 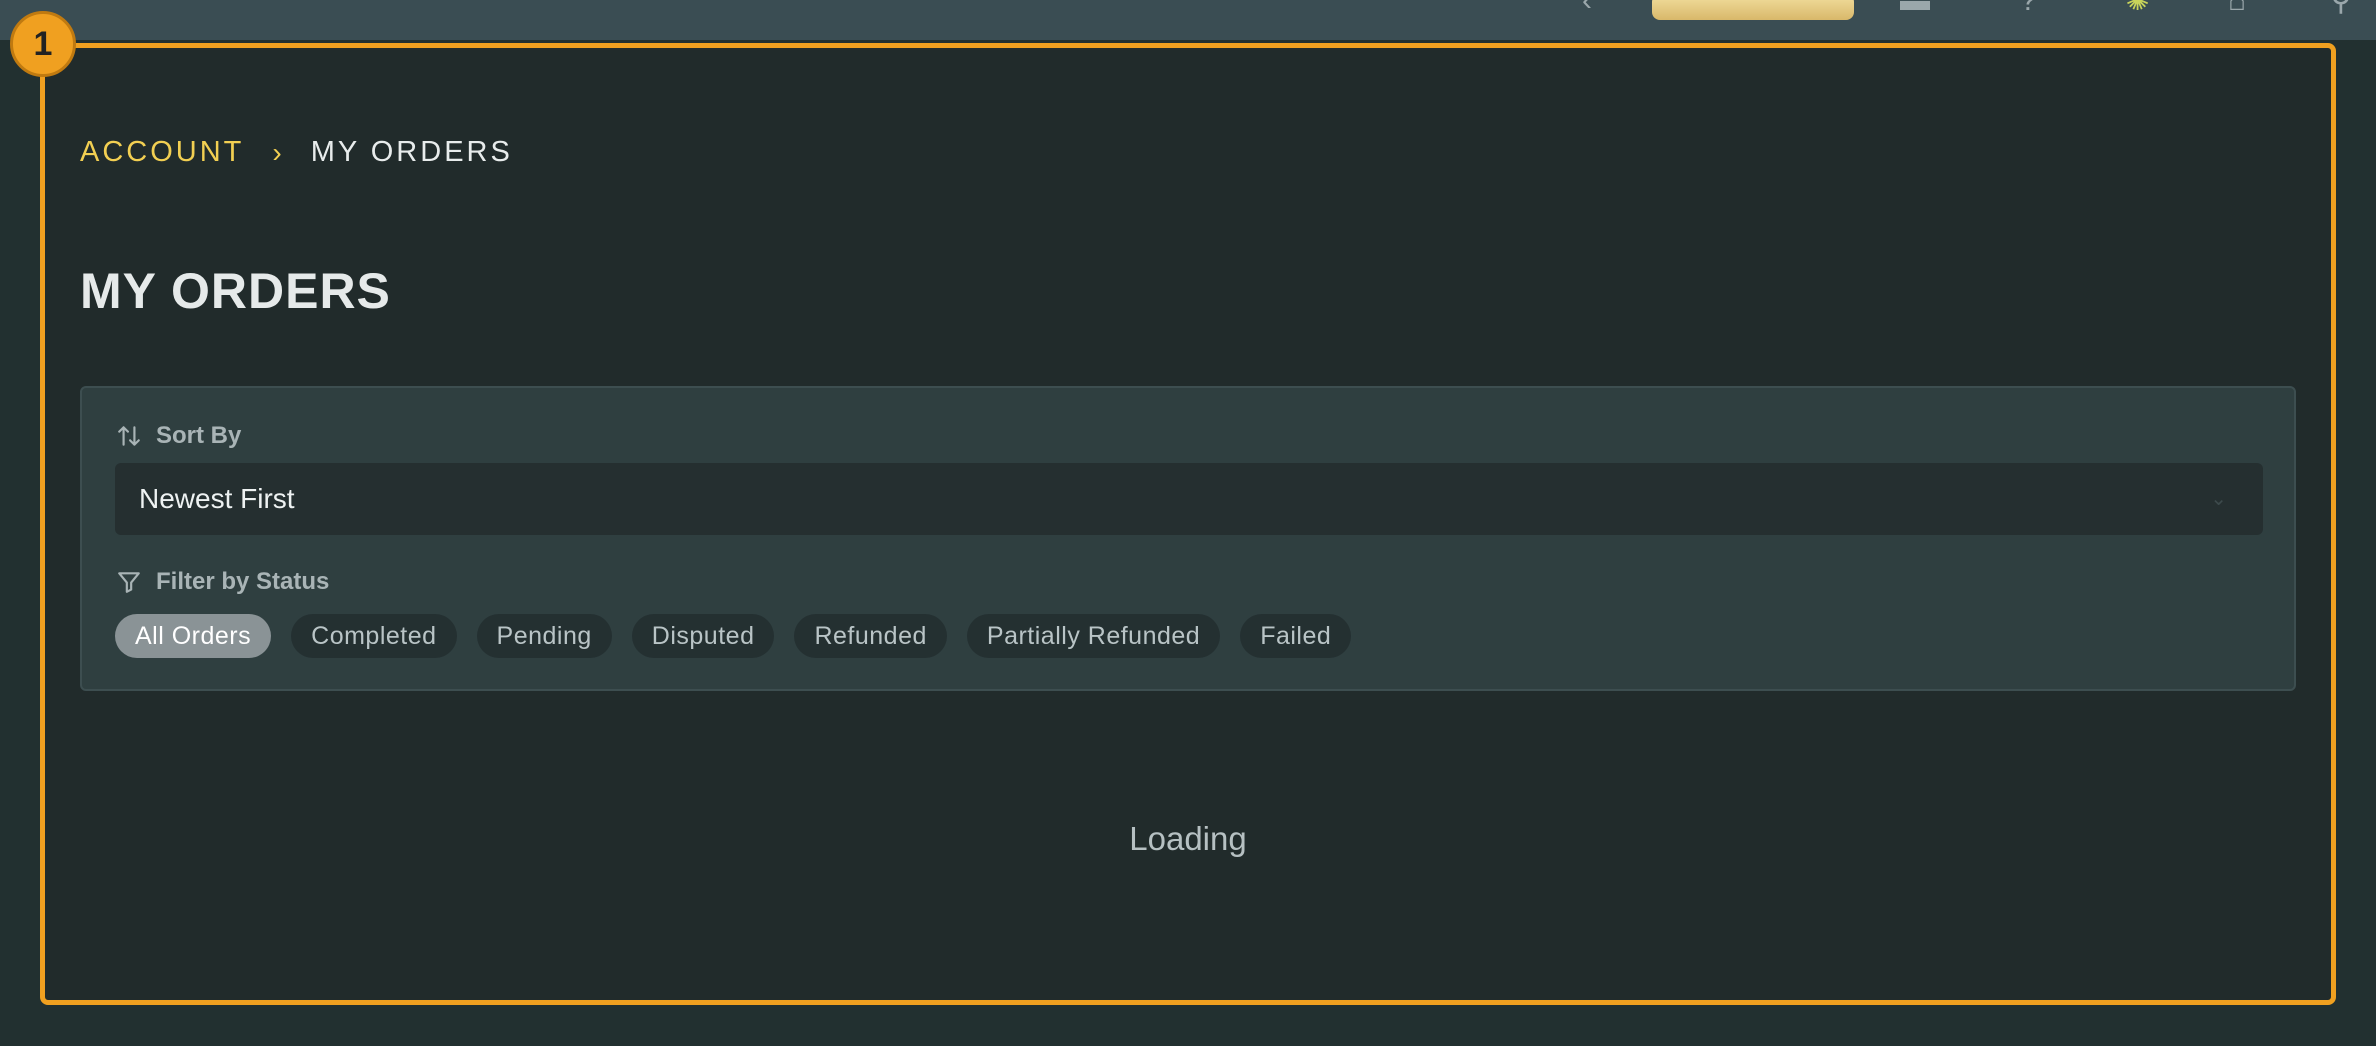 I want to click on sort-by-selected-value: Newest First, so click(x=217, y=498).